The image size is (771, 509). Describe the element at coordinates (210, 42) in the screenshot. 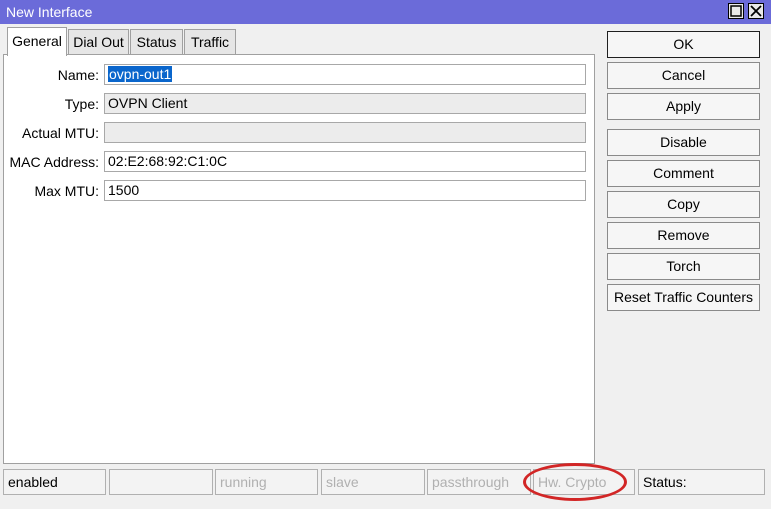

I see `tab-traffic: Traffic` at that location.